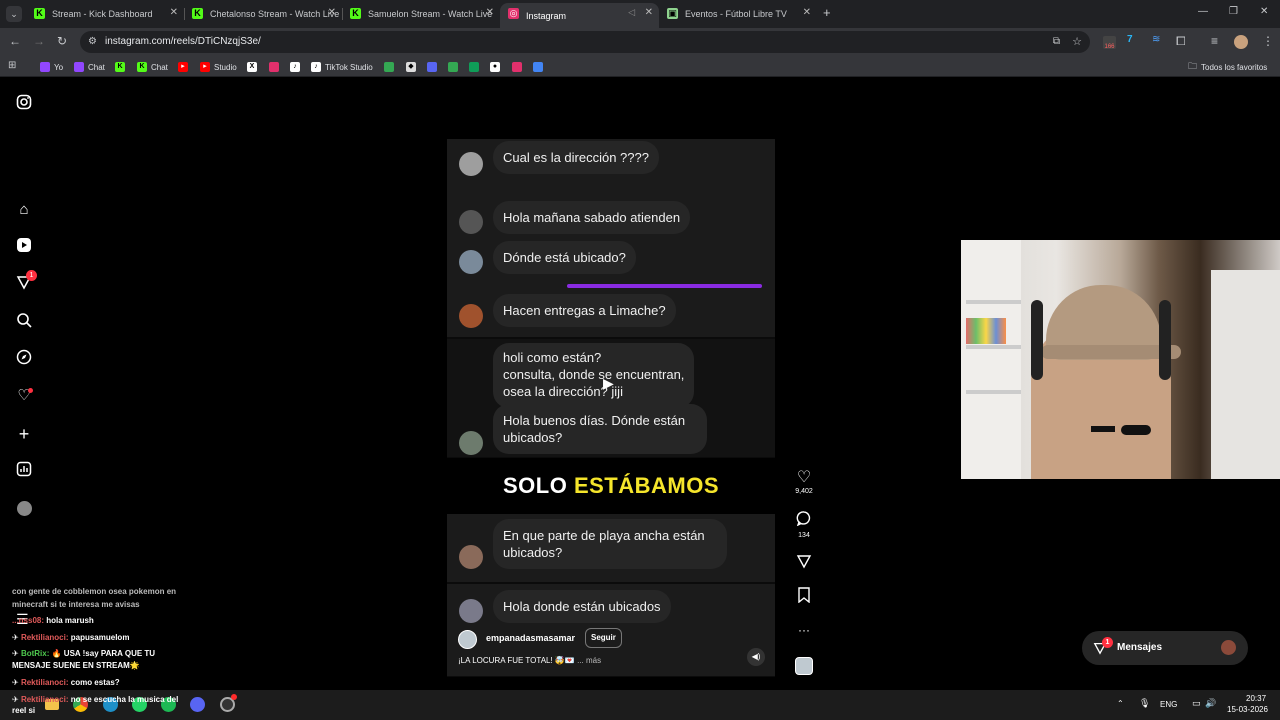  What do you see at coordinates (804, 630) in the screenshot?
I see `more-options-icon: ···` at bounding box center [804, 630].